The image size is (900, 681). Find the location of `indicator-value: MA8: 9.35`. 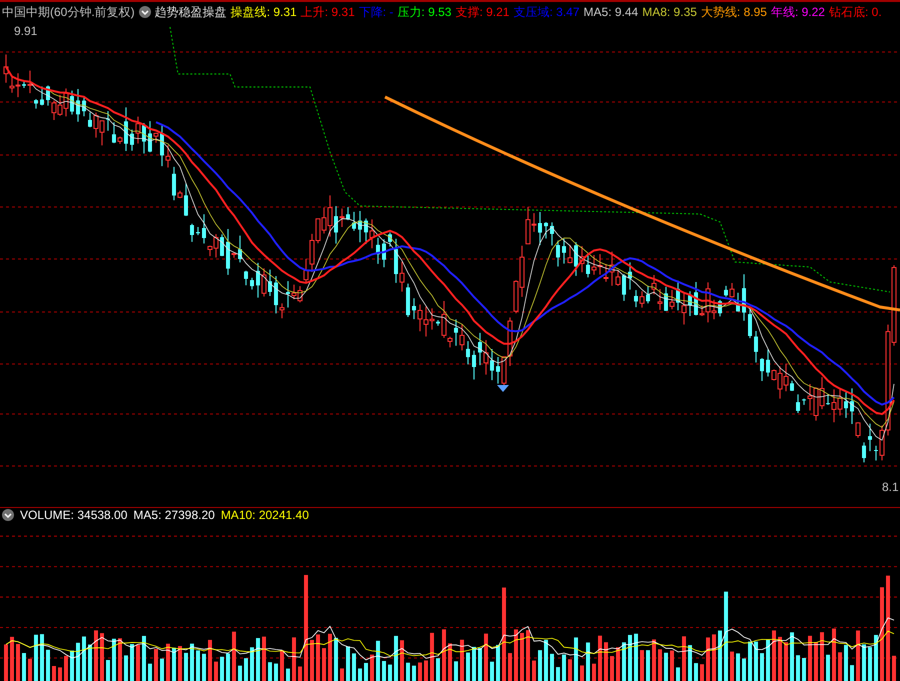

indicator-value: MA8: 9.35 is located at coordinates (669, 12).